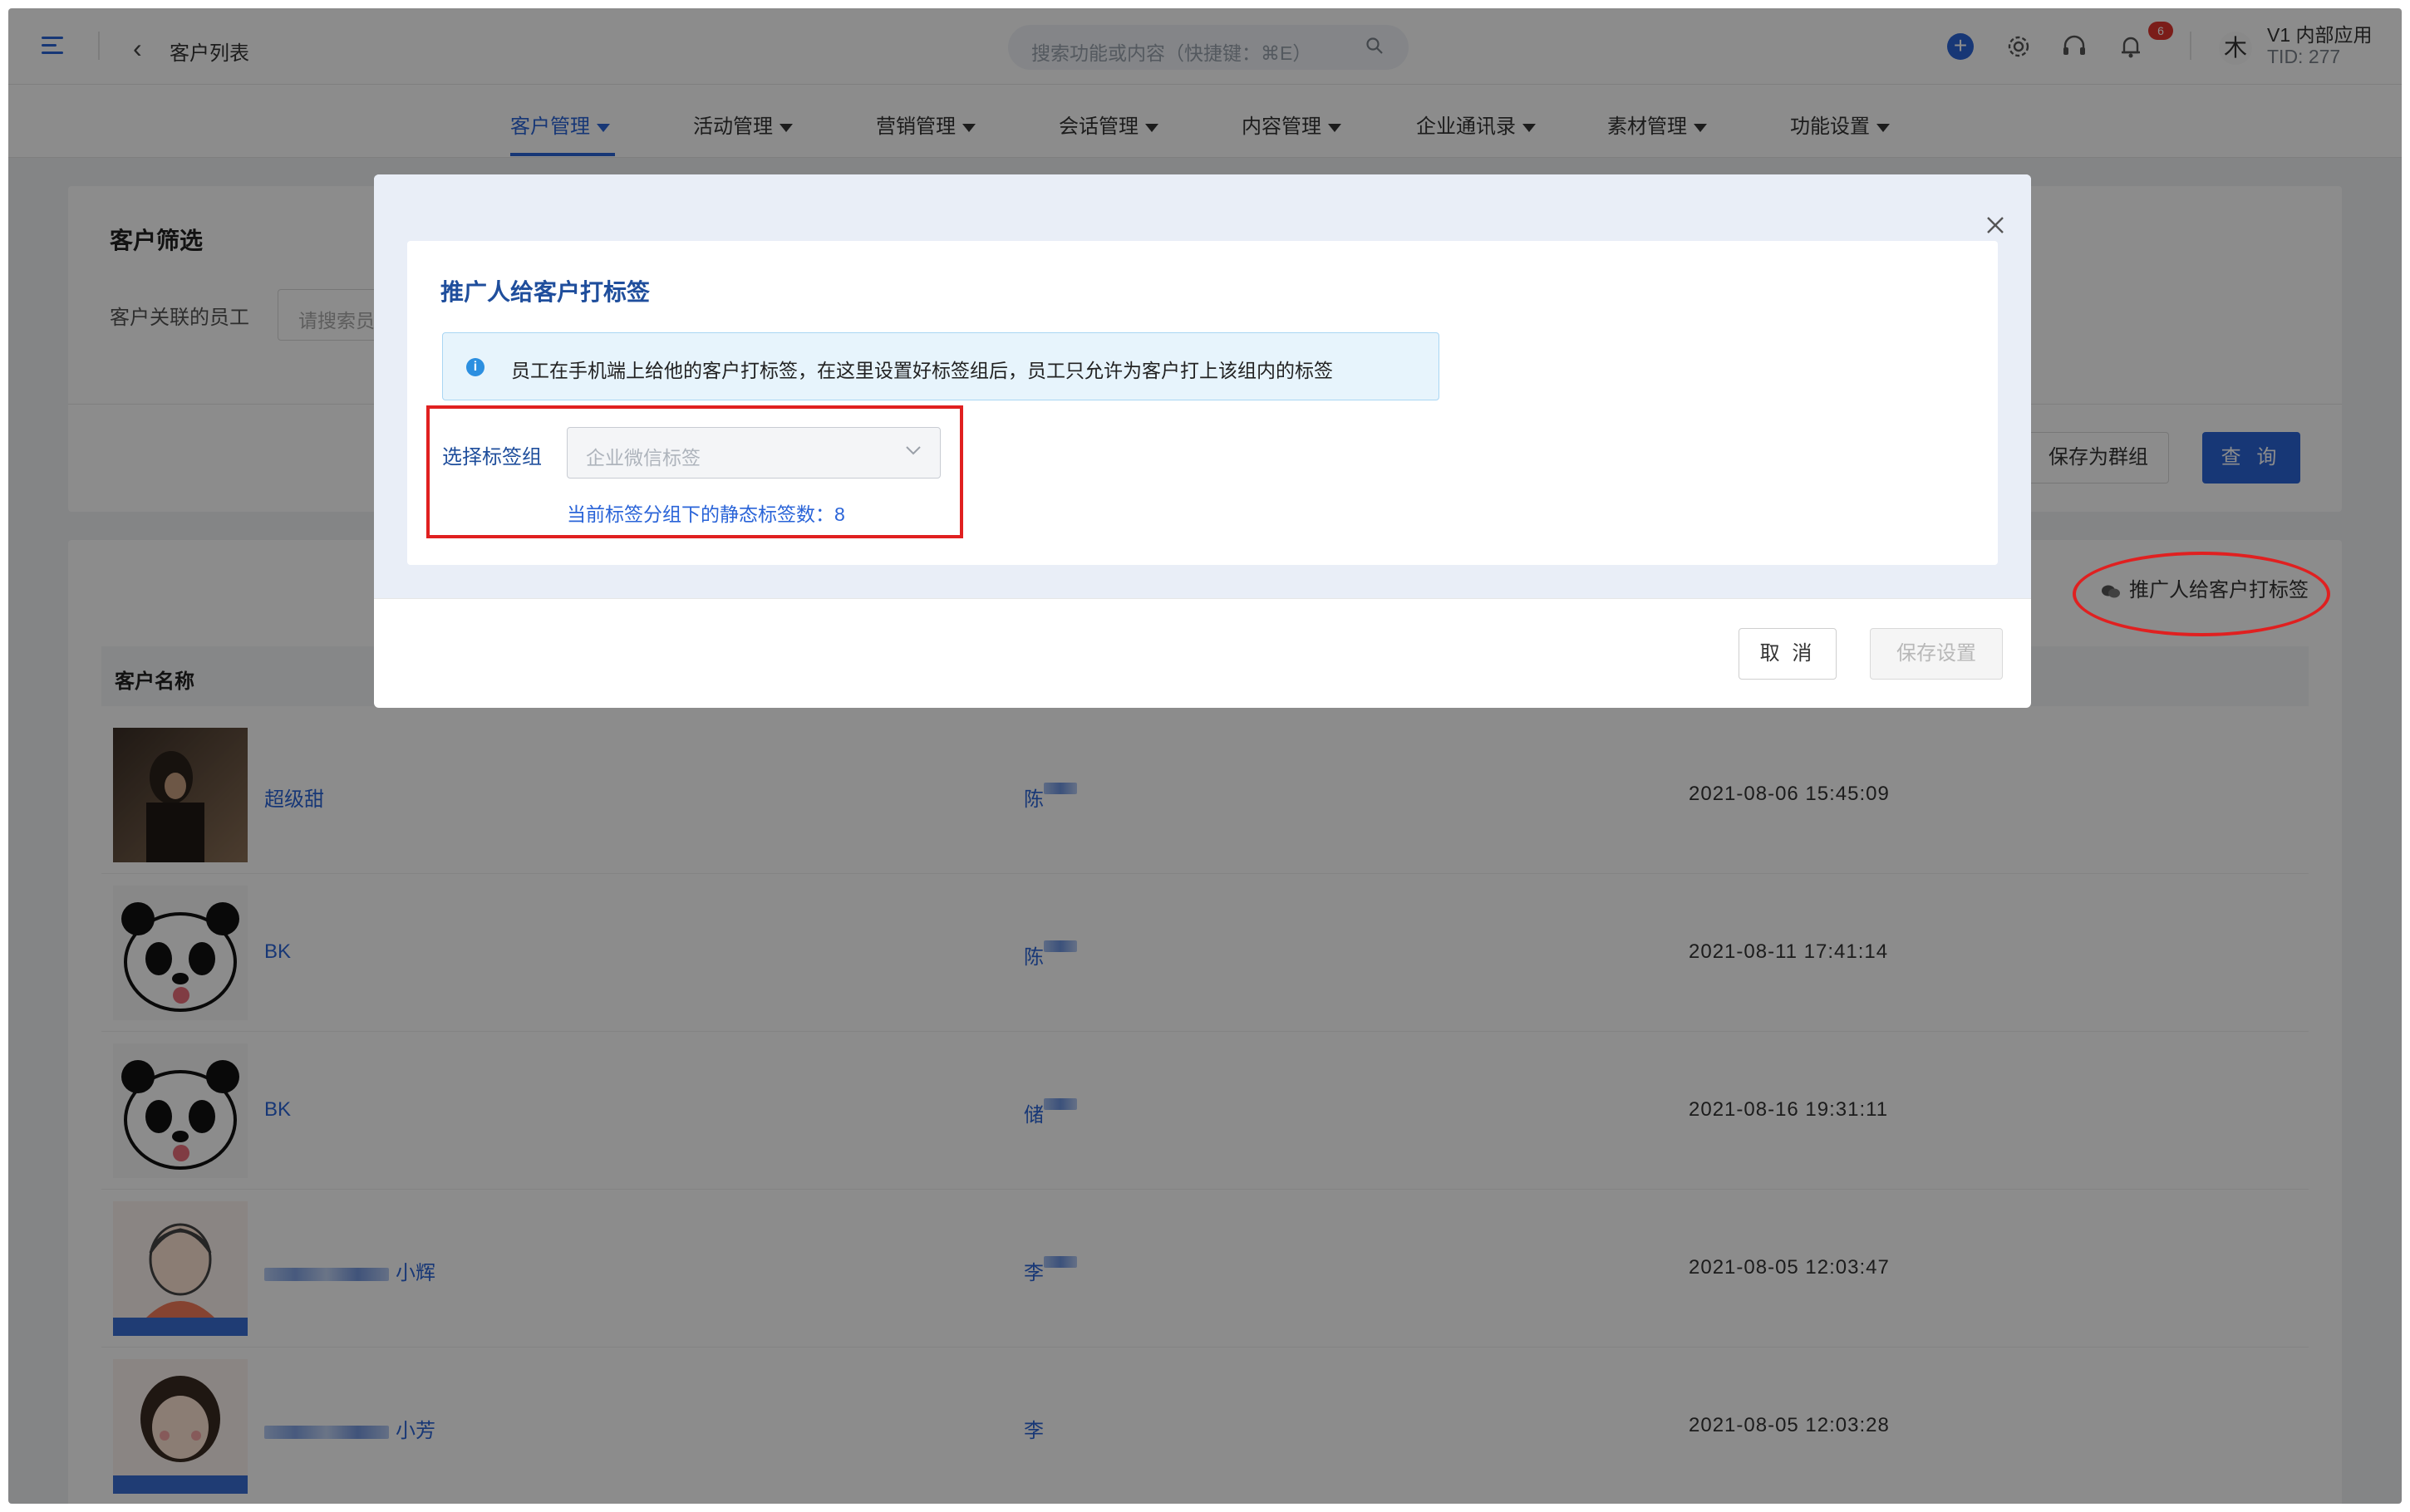 This screenshot has height=1512, width=2410. Describe the element at coordinates (1936, 654) in the screenshot. I see `save-settings-button: 保存设置` at that location.